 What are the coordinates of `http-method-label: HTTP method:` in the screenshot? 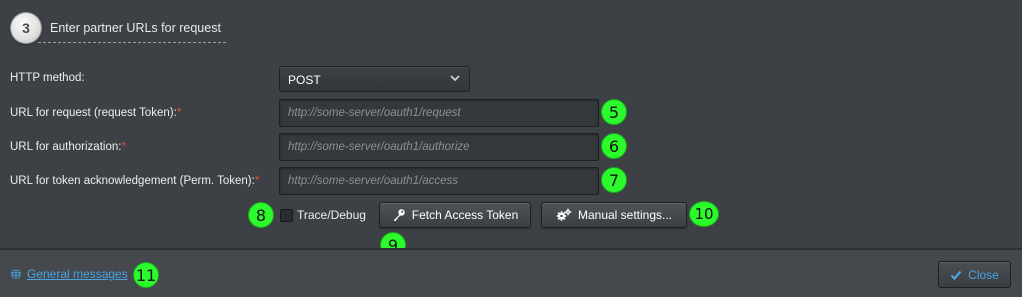 It's located at (47, 78).